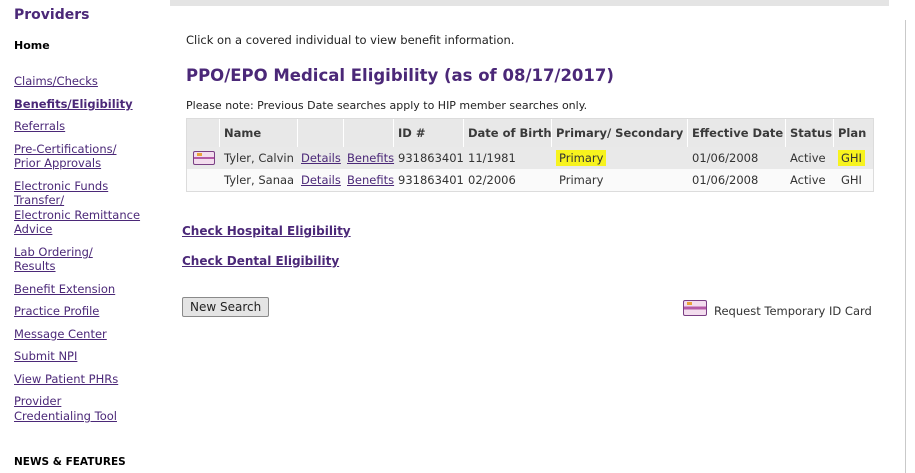  I want to click on top-band, so click(529, 3).